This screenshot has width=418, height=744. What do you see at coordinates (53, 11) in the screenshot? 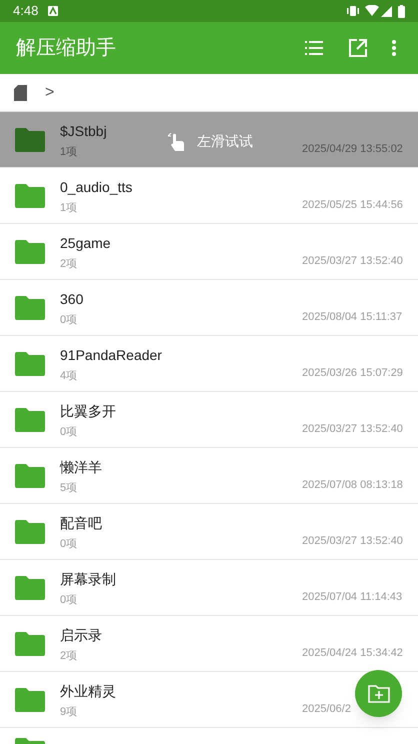
I see `notification-icon` at bounding box center [53, 11].